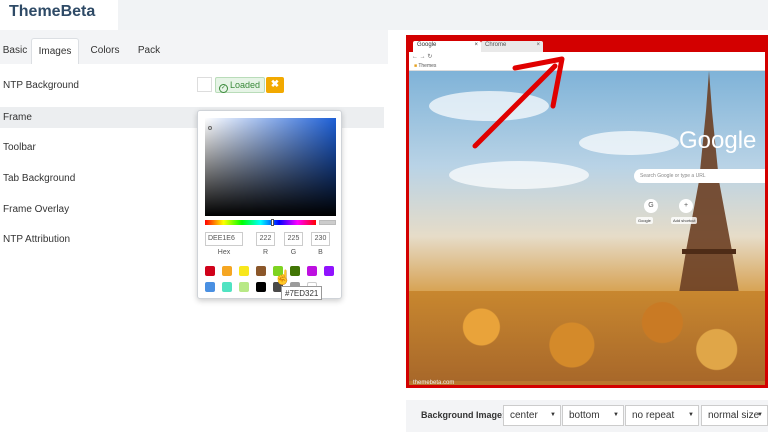 This screenshot has height=432, width=768. Describe the element at coordinates (320, 252) in the screenshot. I see `blue-label: B` at that location.